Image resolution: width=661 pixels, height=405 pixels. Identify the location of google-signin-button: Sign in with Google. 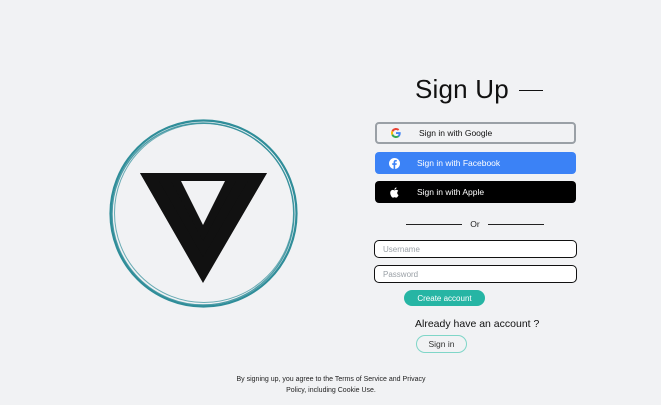
(475, 133).